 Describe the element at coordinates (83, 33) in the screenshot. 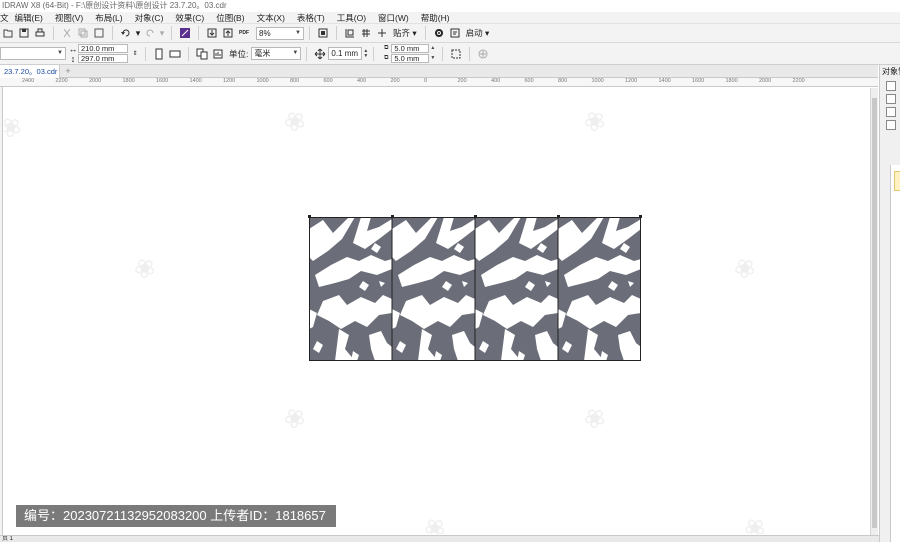

I see `copy-icon` at that location.